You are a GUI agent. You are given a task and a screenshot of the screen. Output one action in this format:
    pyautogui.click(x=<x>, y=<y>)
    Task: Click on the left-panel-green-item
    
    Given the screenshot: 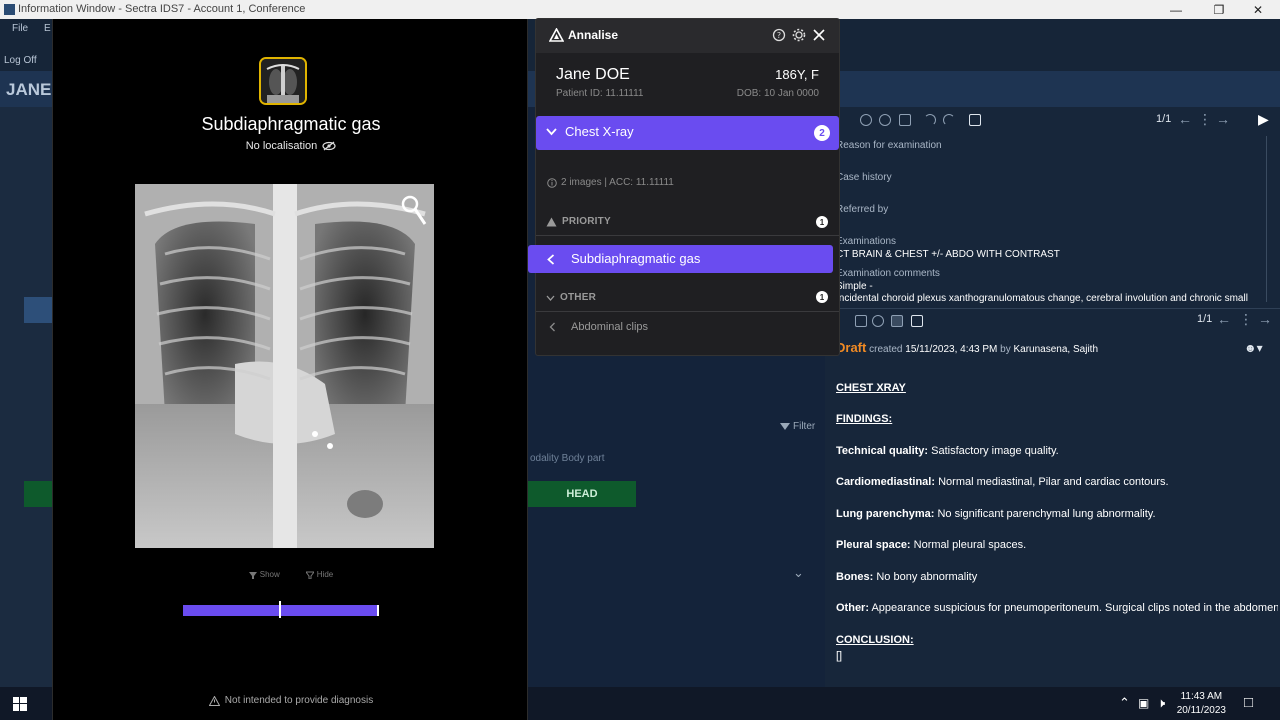 What is the action you would take?
    pyautogui.click(x=38, y=494)
    